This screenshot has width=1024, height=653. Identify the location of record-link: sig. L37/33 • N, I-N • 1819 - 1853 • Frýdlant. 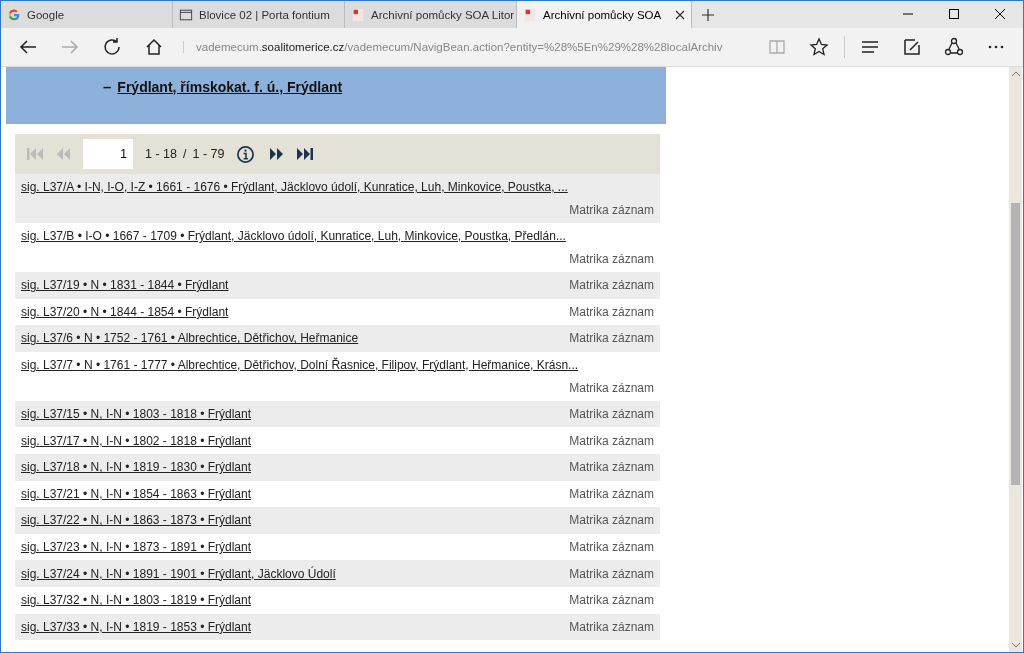
(136, 626).